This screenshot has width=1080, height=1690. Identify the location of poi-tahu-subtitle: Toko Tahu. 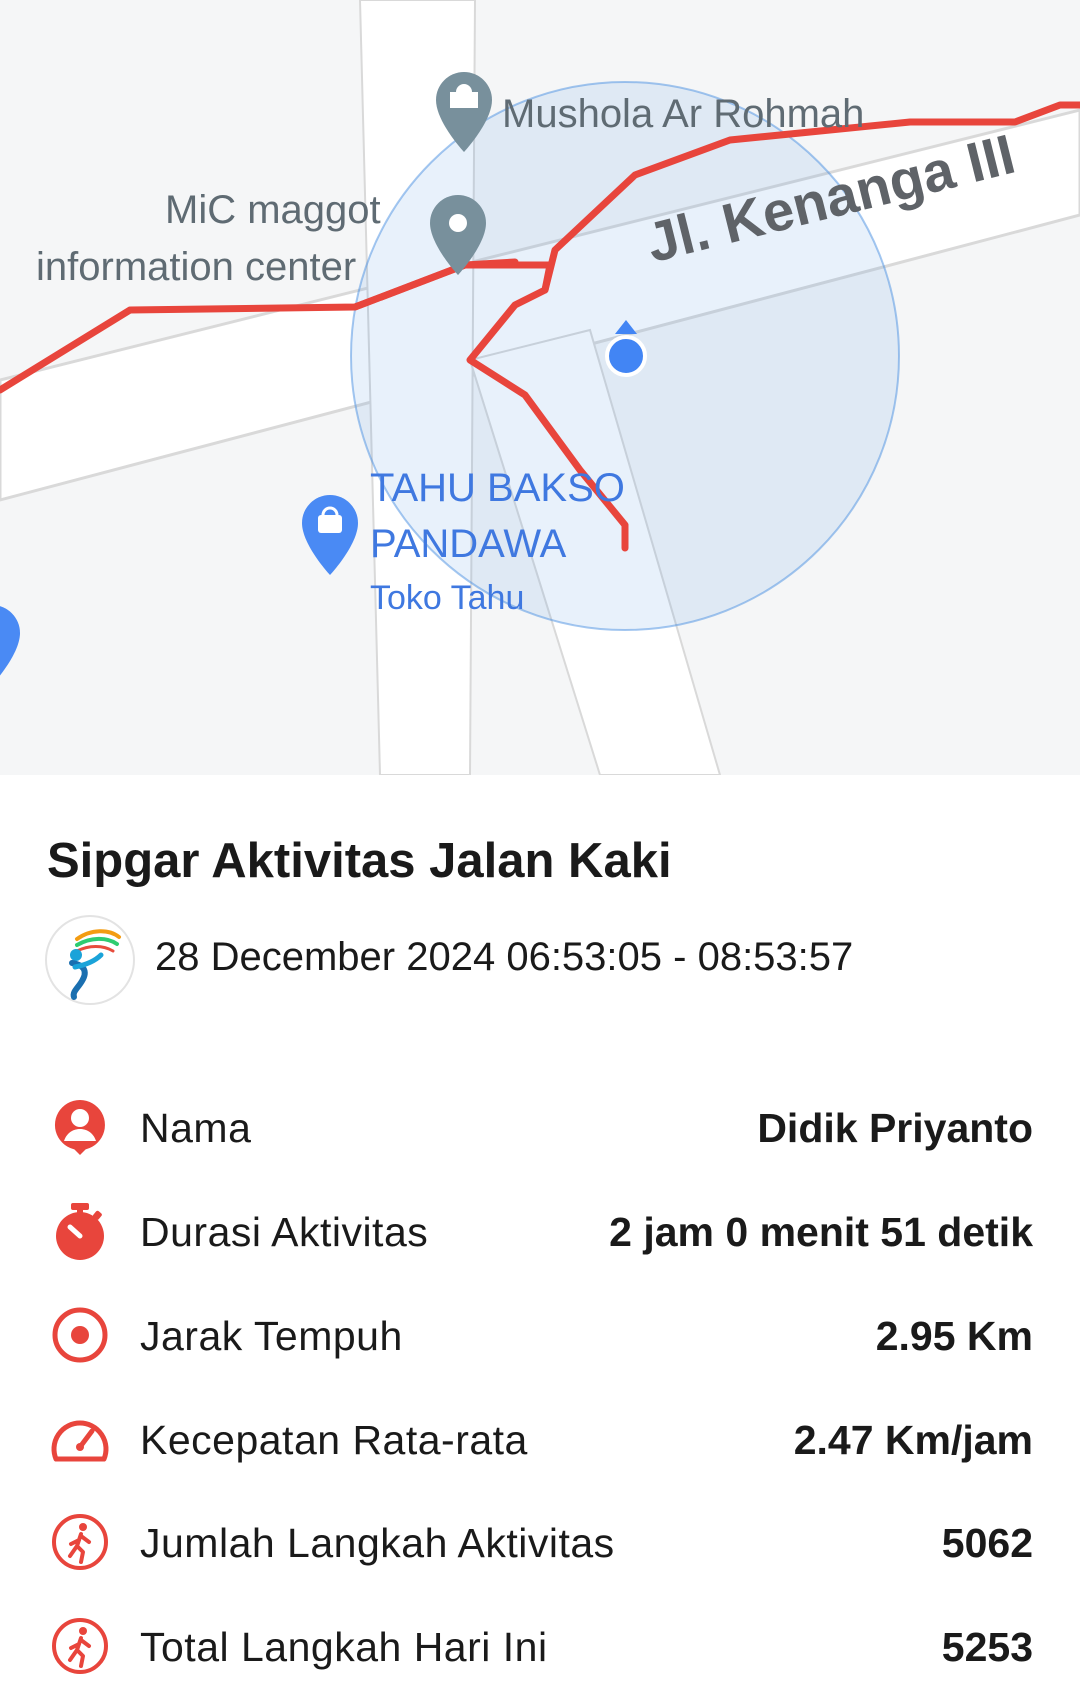
(447, 598).